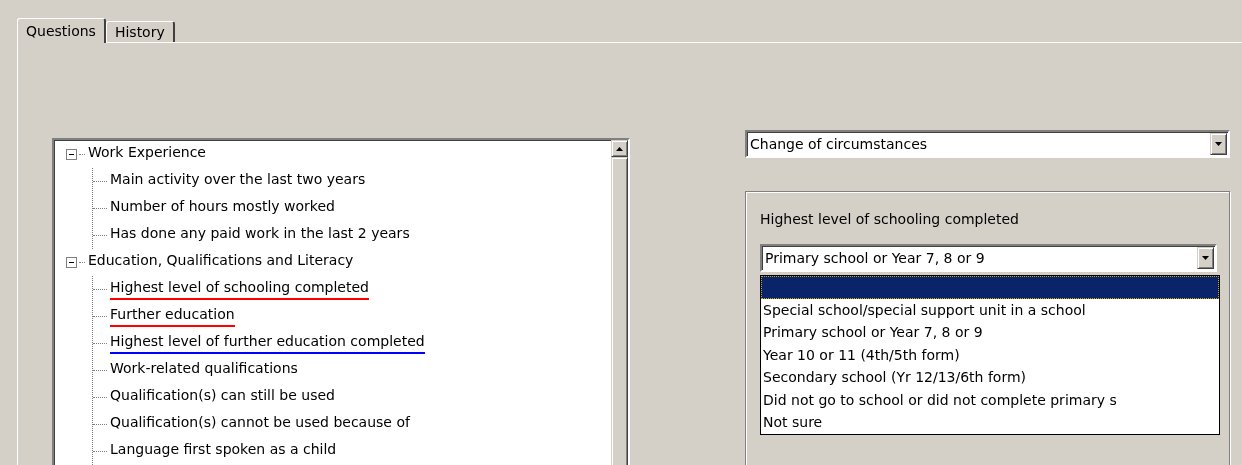 This screenshot has height=465, width=1242. What do you see at coordinates (222, 397) in the screenshot?
I see `tree-item: Qualification(s) can still be used` at bounding box center [222, 397].